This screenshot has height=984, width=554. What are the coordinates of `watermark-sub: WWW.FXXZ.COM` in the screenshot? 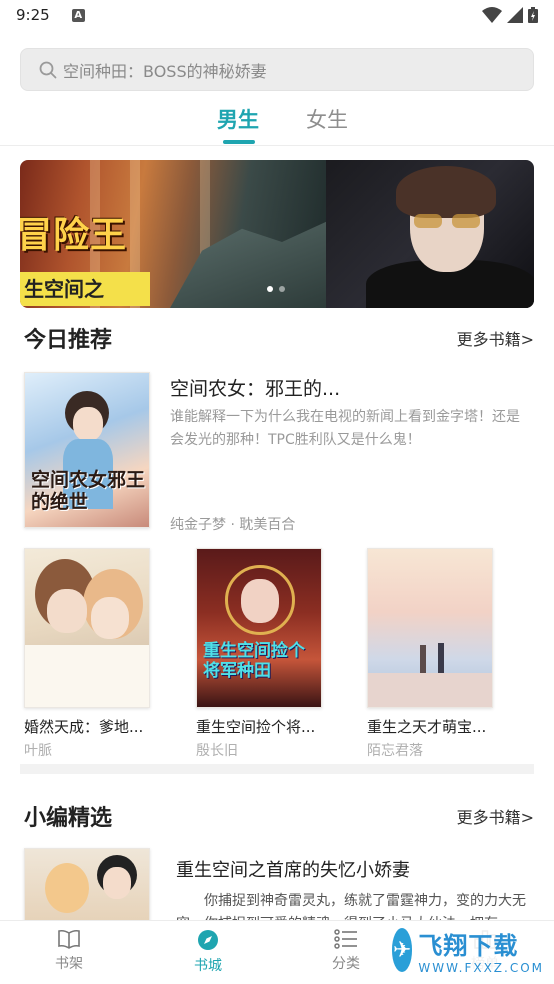 It's located at (481, 967).